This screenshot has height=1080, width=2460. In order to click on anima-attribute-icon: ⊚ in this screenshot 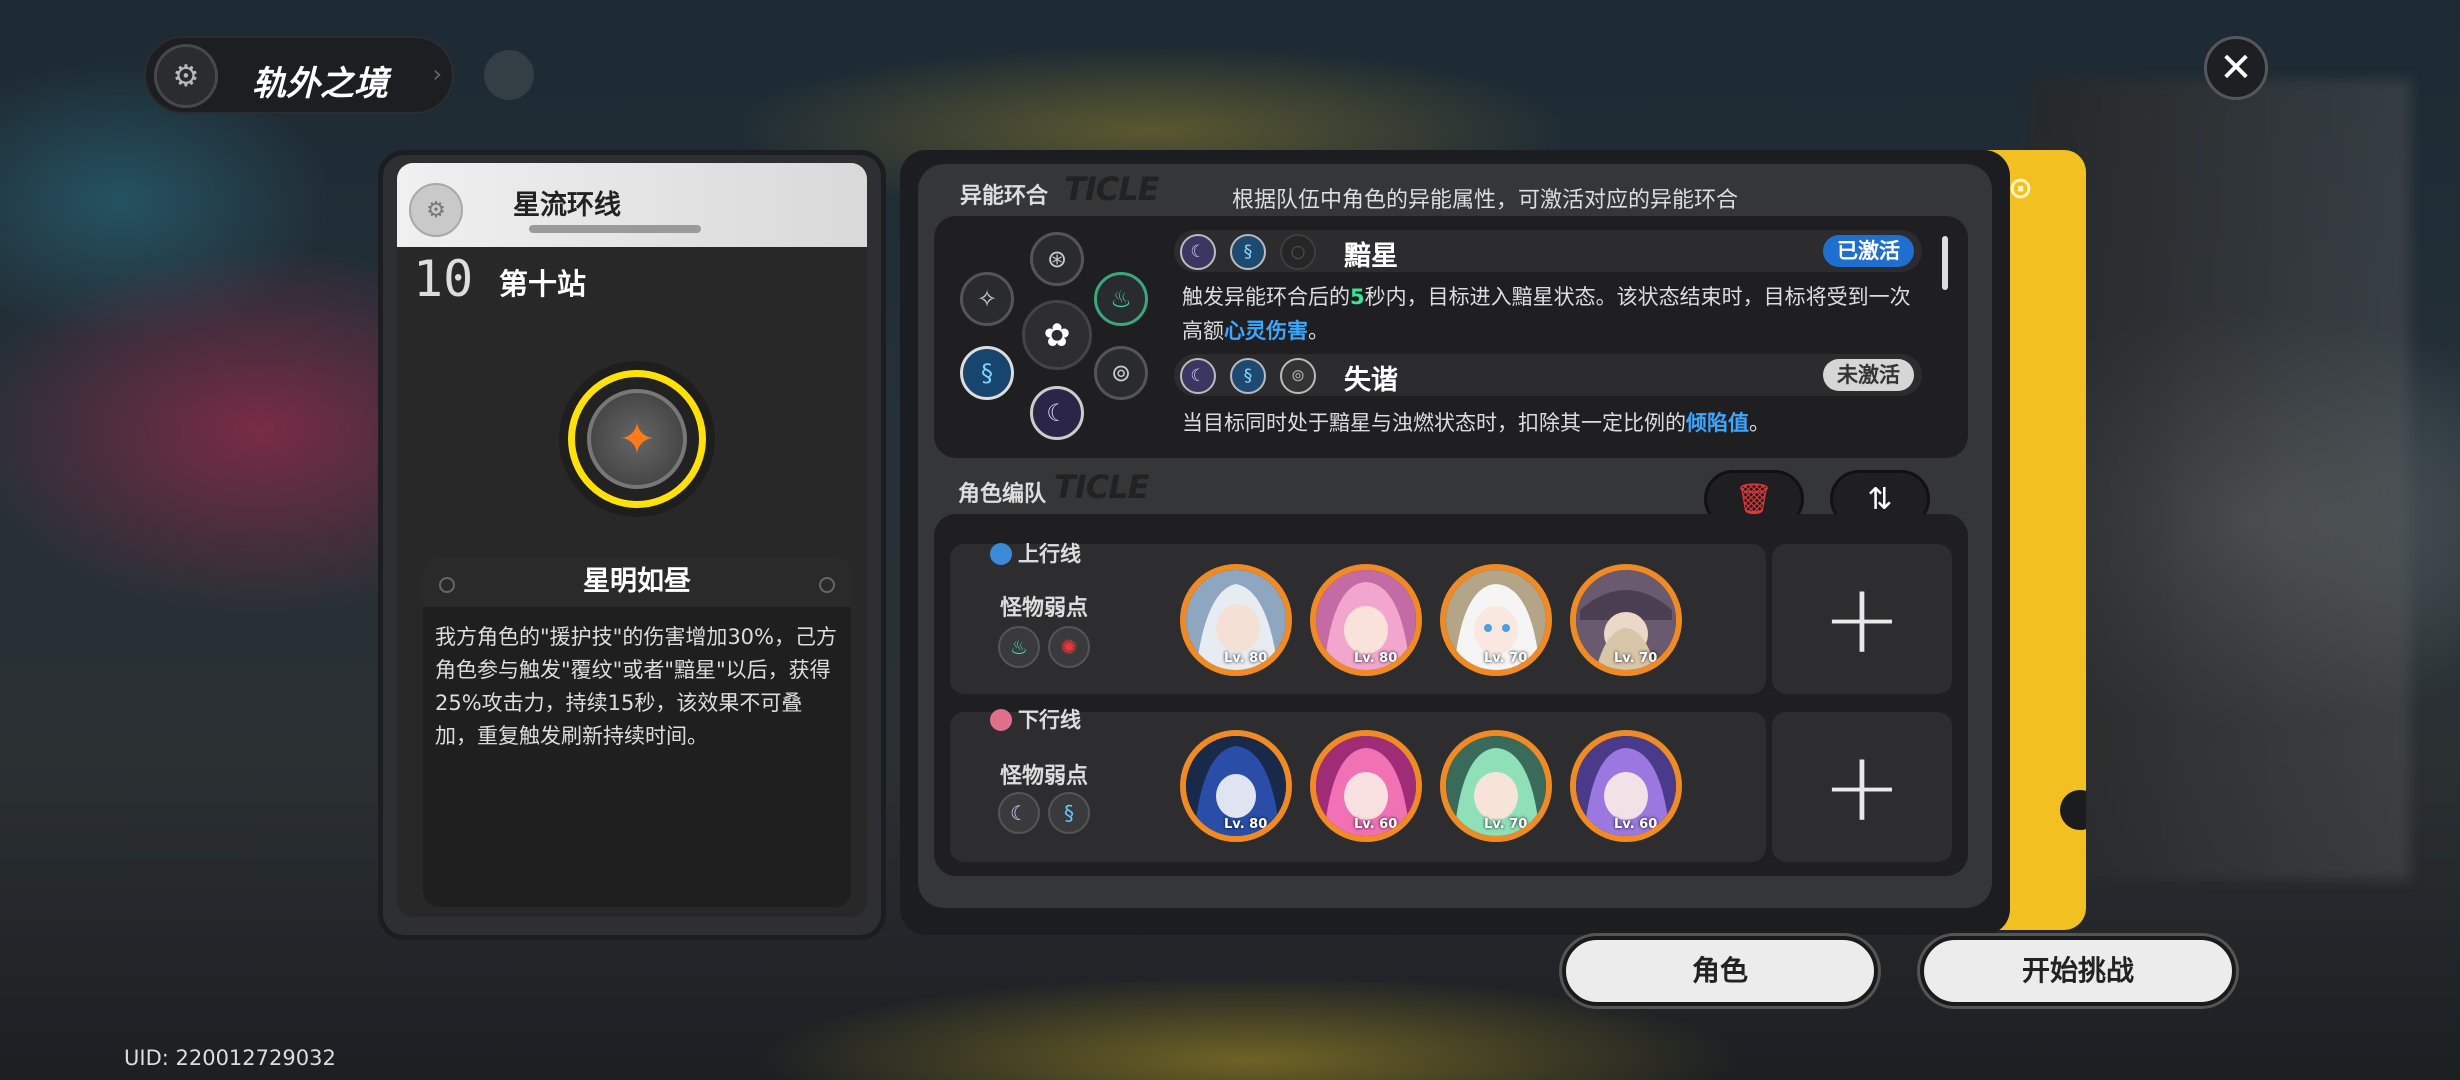, I will do `click(1121, 373)`.